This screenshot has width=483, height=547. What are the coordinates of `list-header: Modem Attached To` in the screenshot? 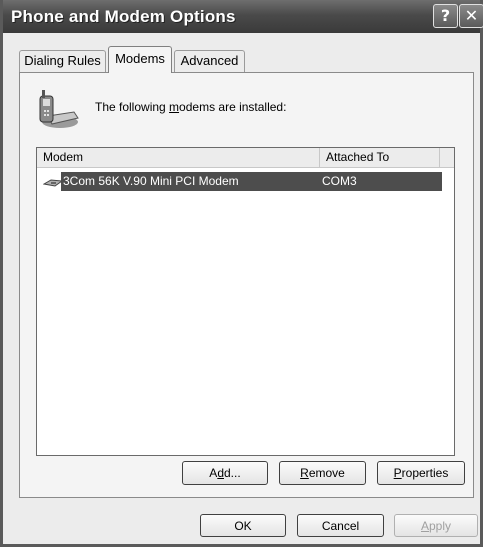 It's located at (245, 158).